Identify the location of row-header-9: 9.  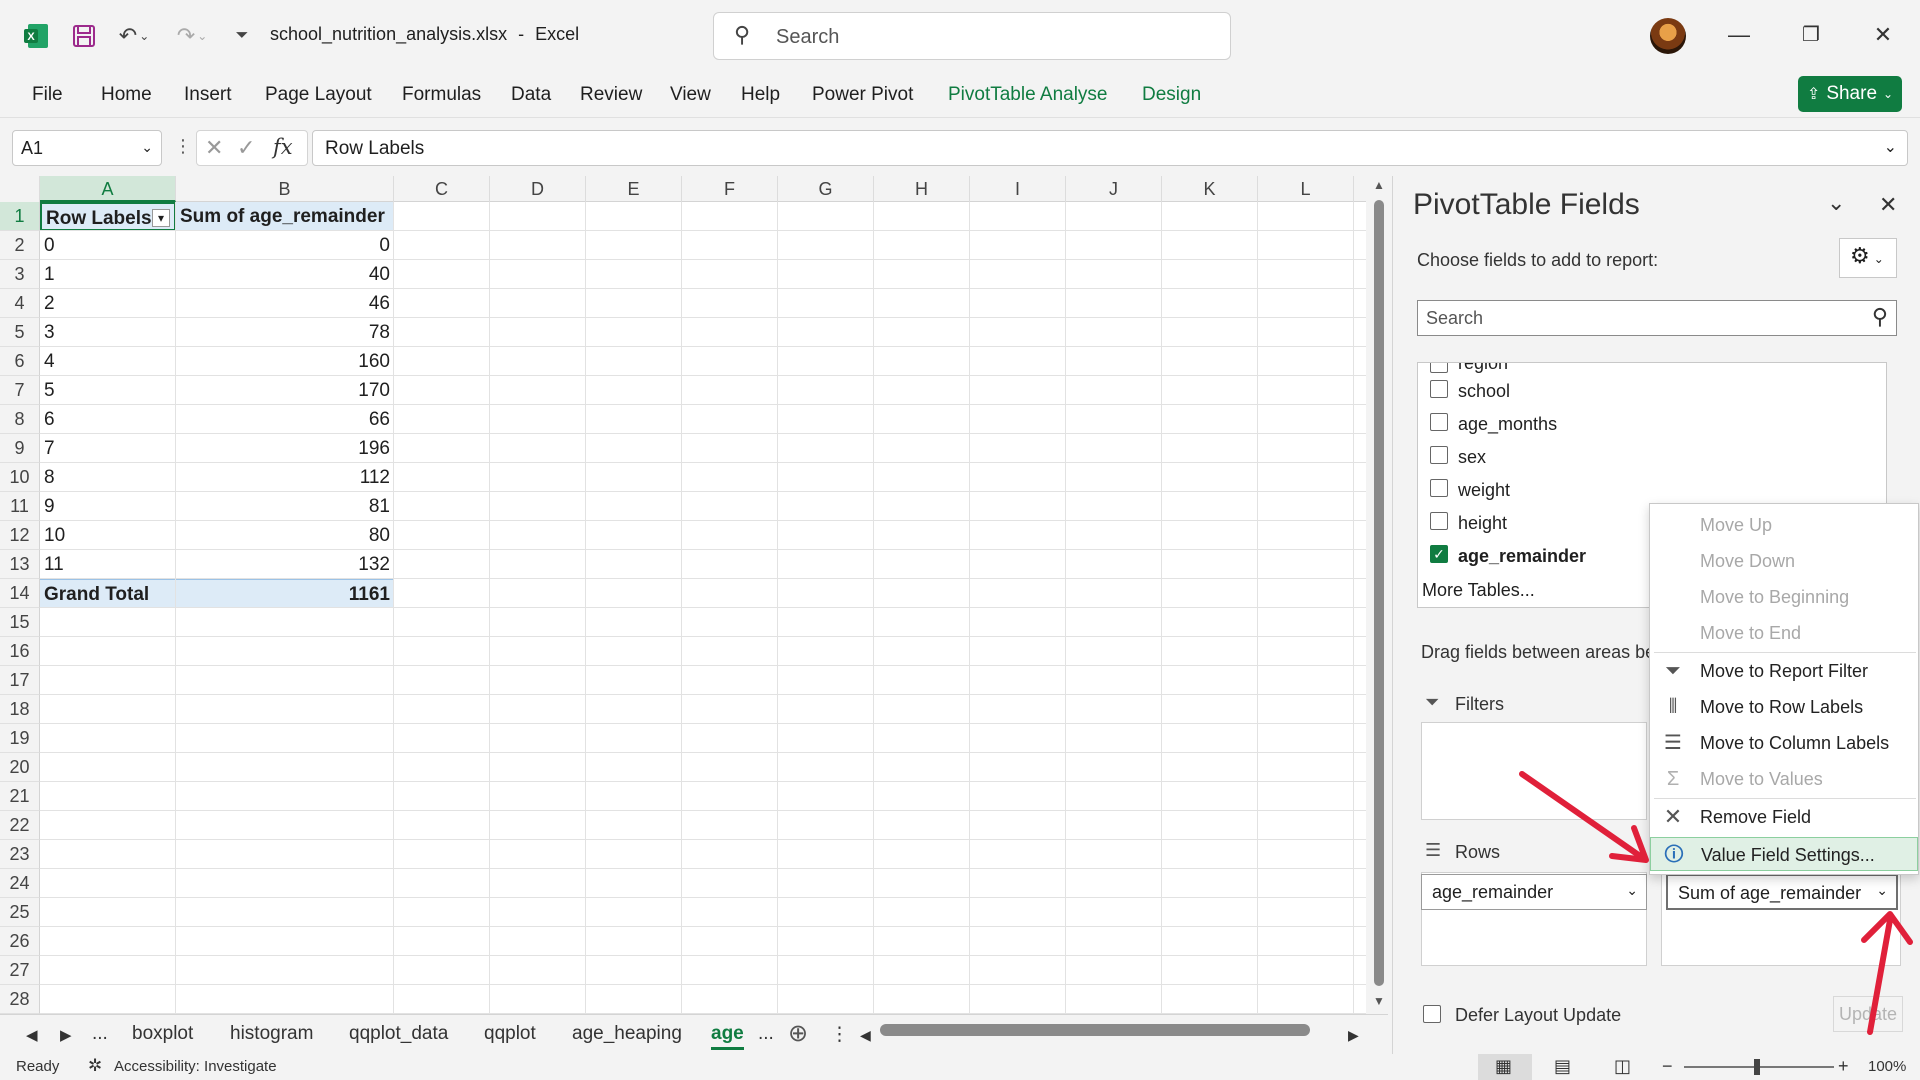
(20, 448).